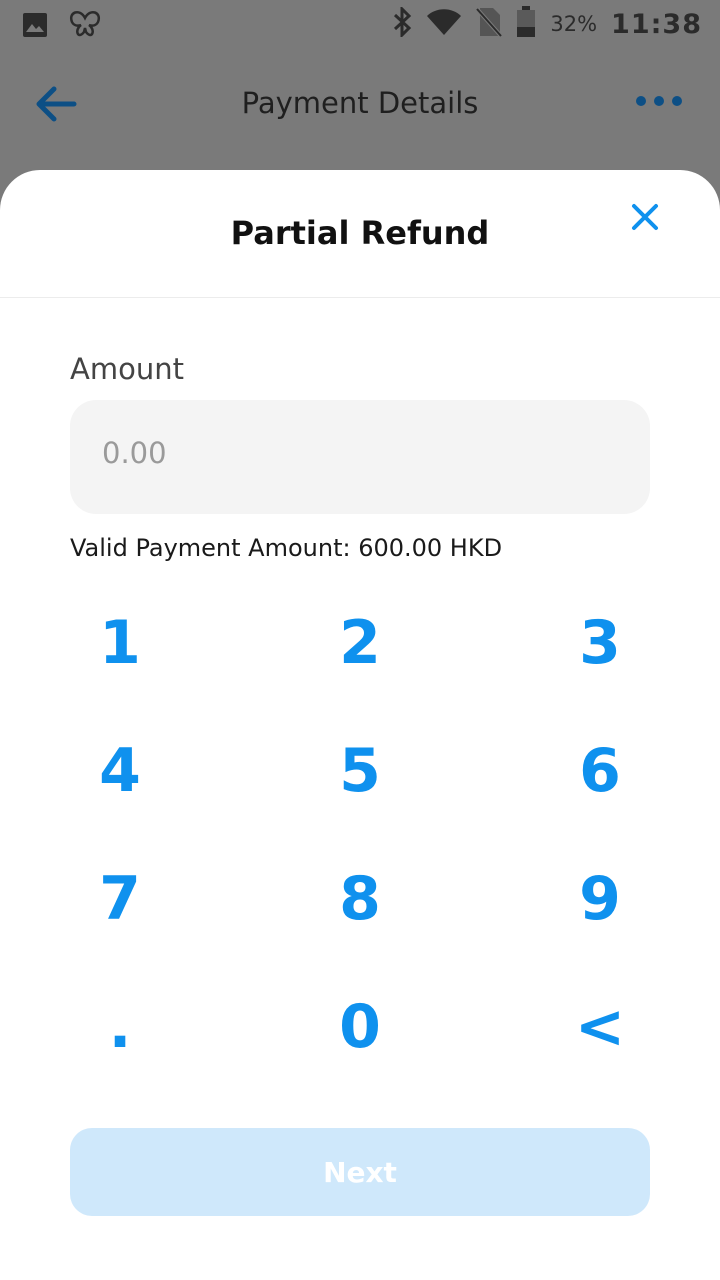 This screenshot has height=1280, width=720. What do you see at coordinates (120, 643) in the screenshot?
I see `key-1: 1` at bounding box center [120, 643].